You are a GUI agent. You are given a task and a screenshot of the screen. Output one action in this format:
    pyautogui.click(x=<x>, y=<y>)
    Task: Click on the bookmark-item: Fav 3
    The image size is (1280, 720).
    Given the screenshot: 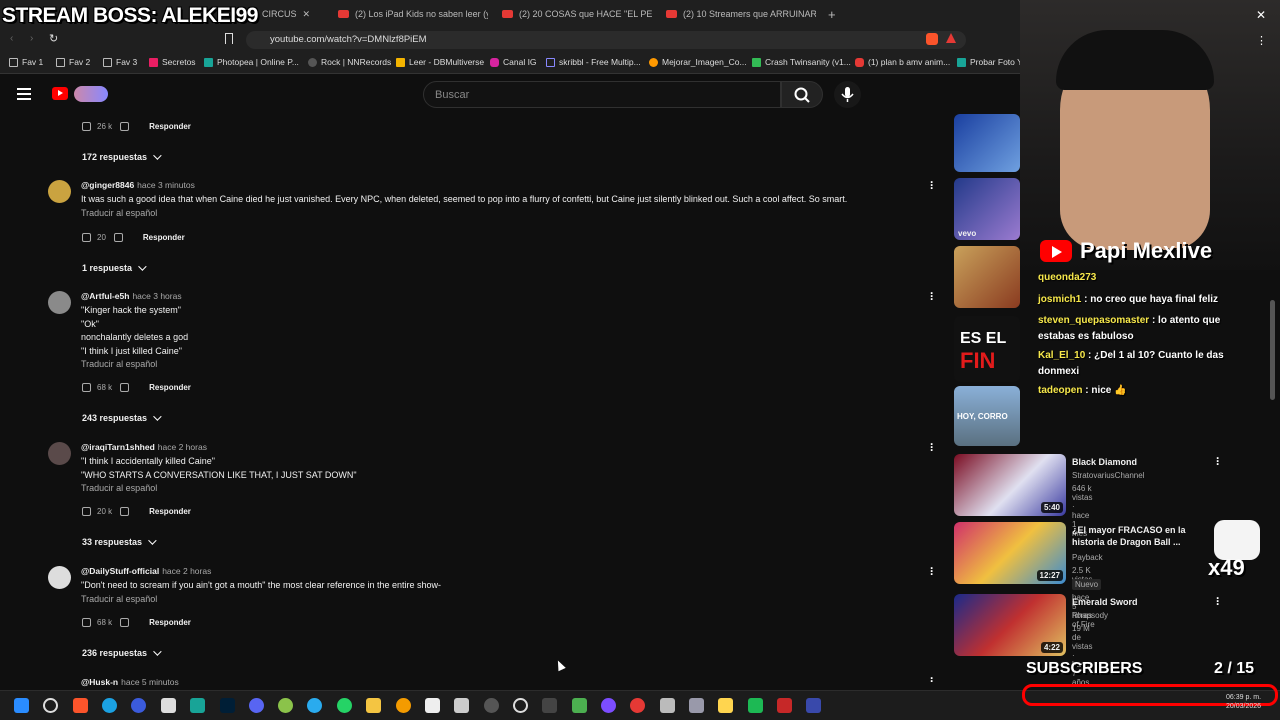 What is the action you would take?
    pyautogui.click(x=120, y=62)
    